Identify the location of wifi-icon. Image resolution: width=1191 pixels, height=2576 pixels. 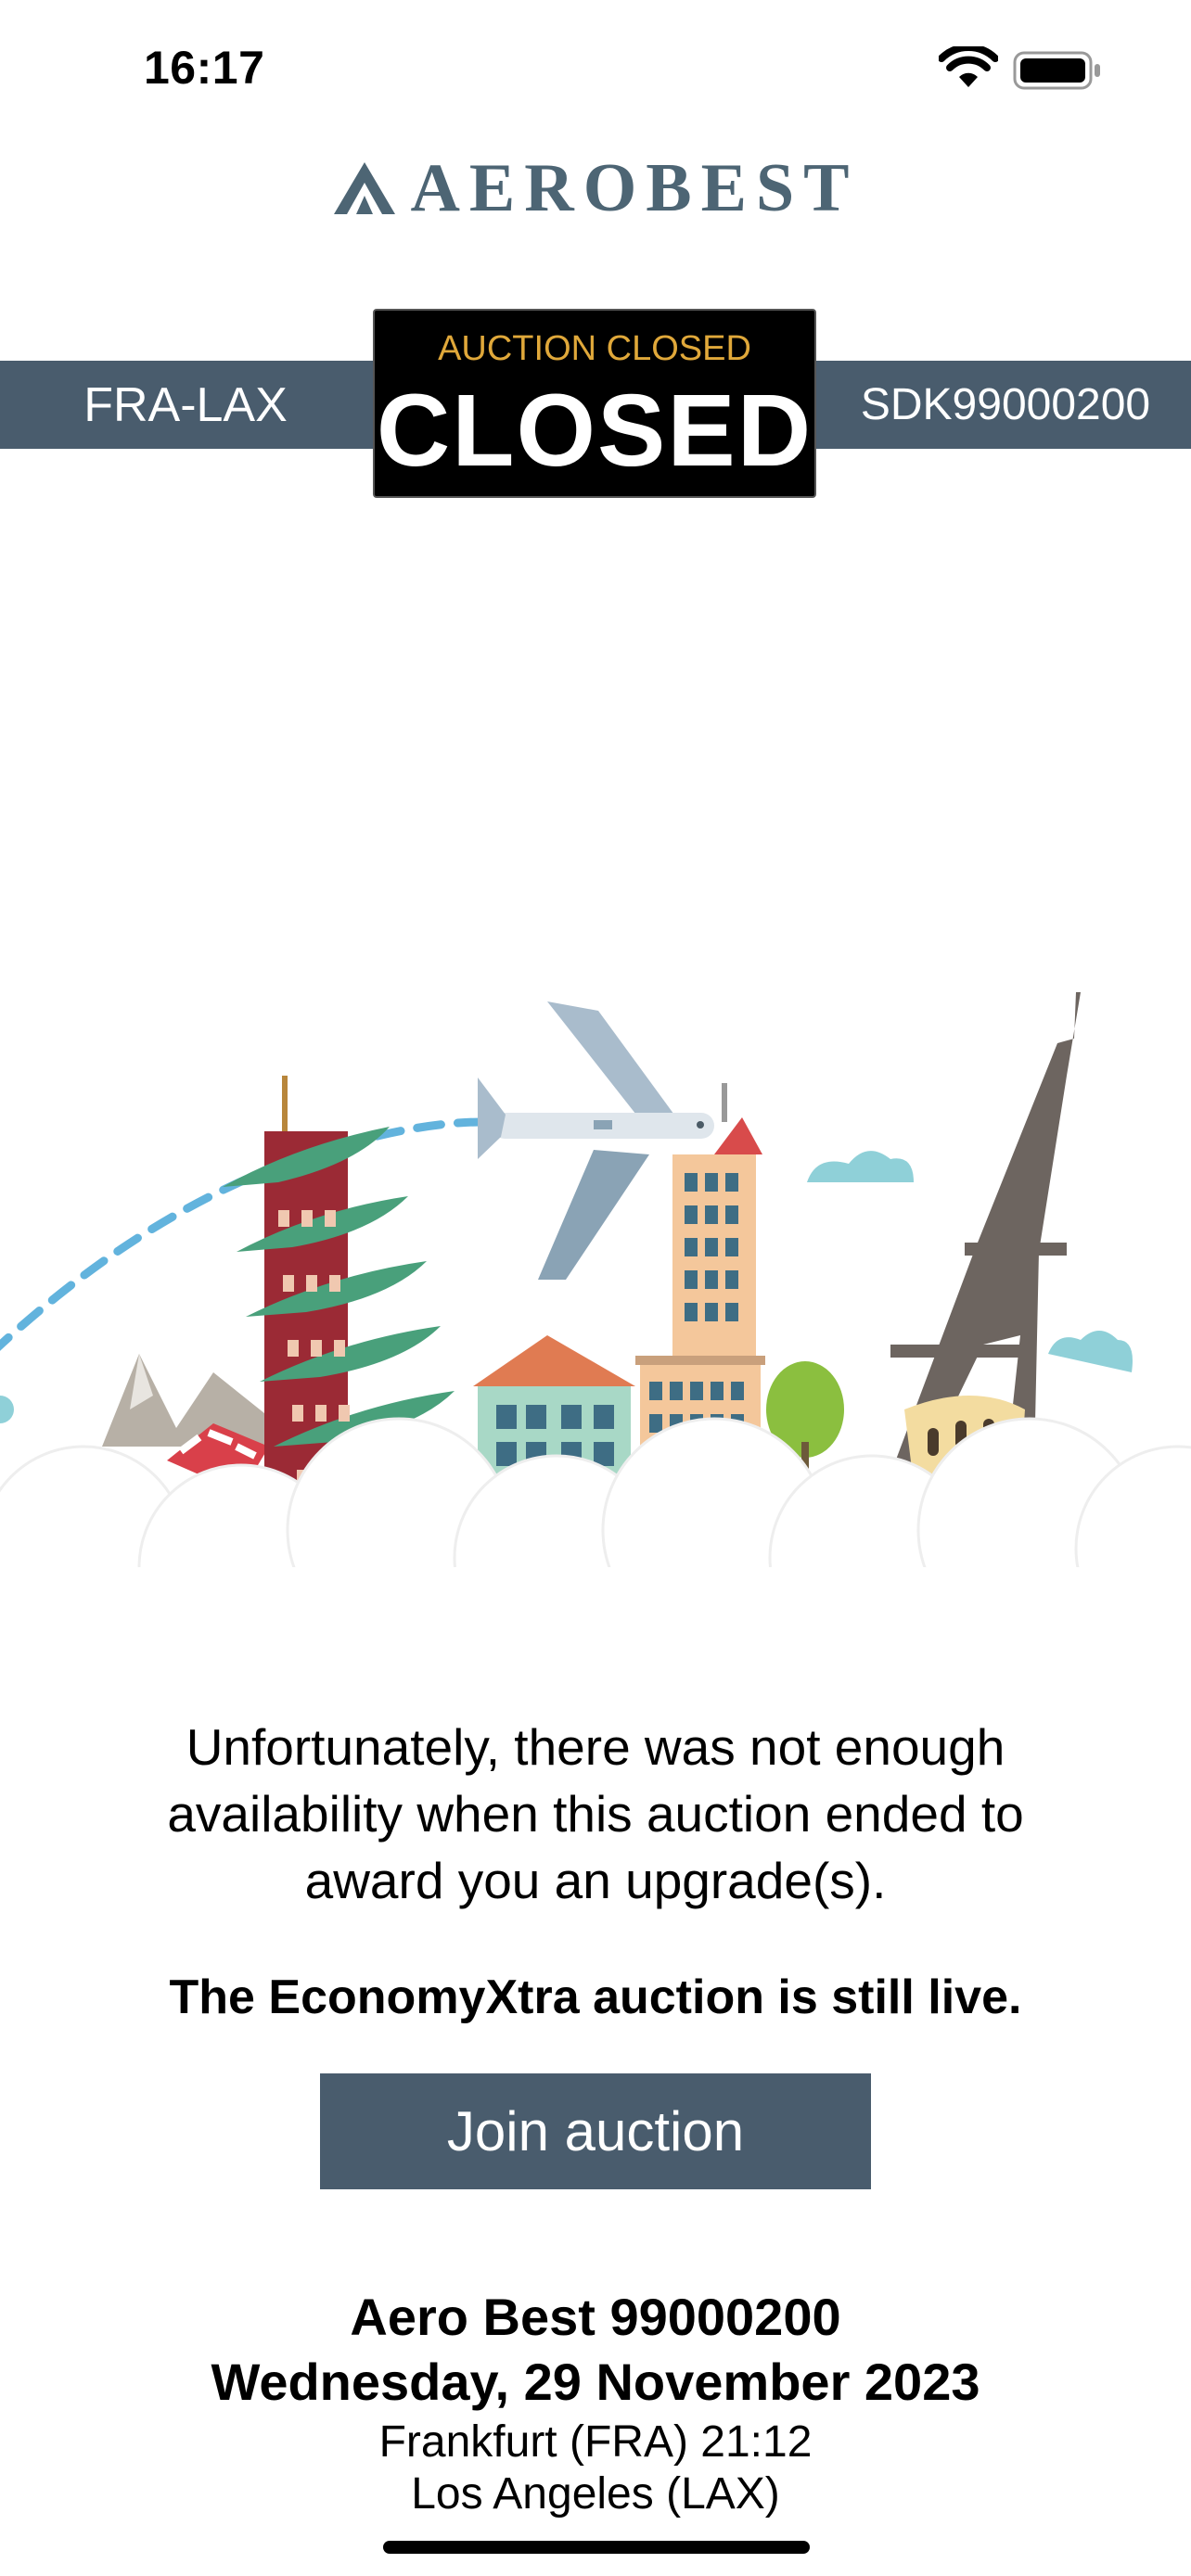
(969, 66).